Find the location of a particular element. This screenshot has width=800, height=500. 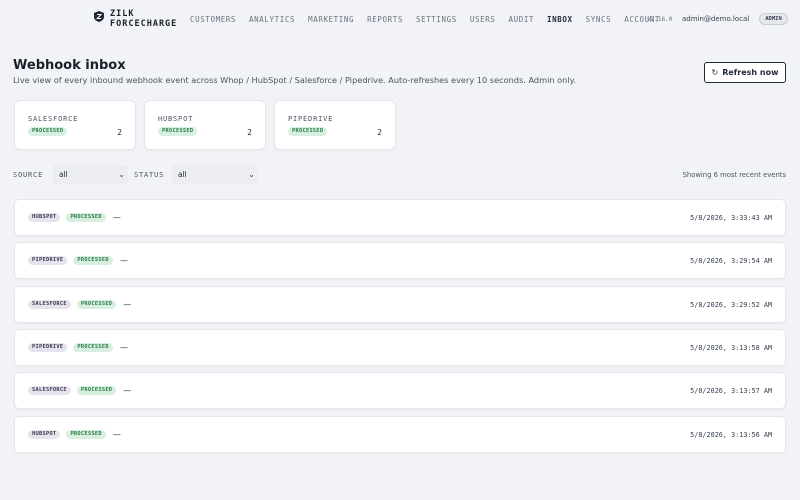

source-filter-select: all ⌄ is located at coordinates (90, 174).